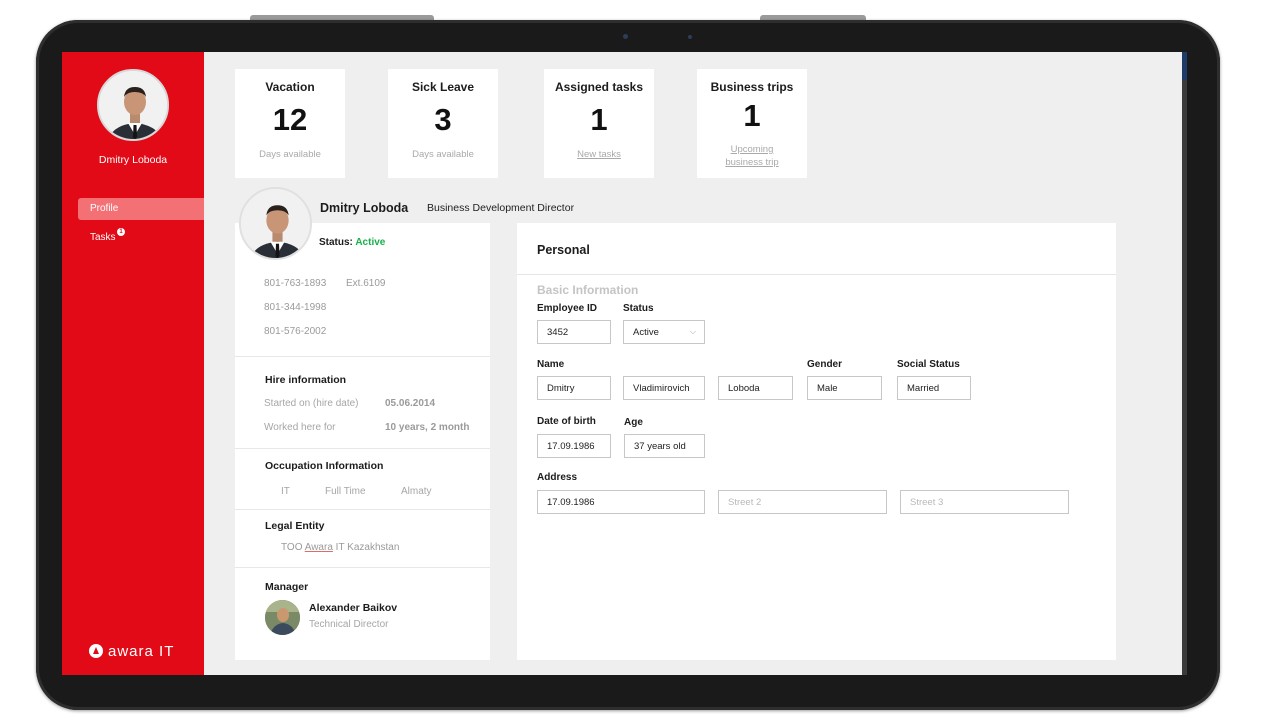  Describe the element at coordinates (664, 332) in the screenshot. I see `status-select: Active ⌵` at that location.